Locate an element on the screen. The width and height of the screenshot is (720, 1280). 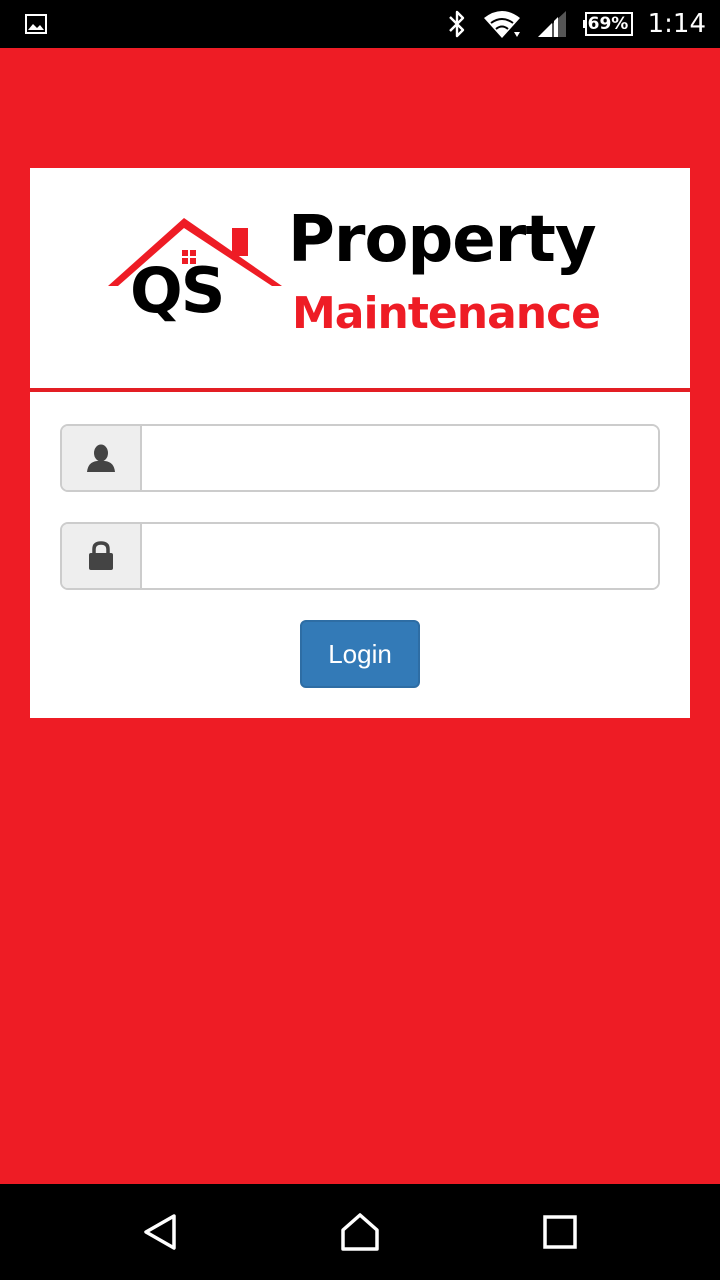
home-icon is located at coordinates (360, 1232).